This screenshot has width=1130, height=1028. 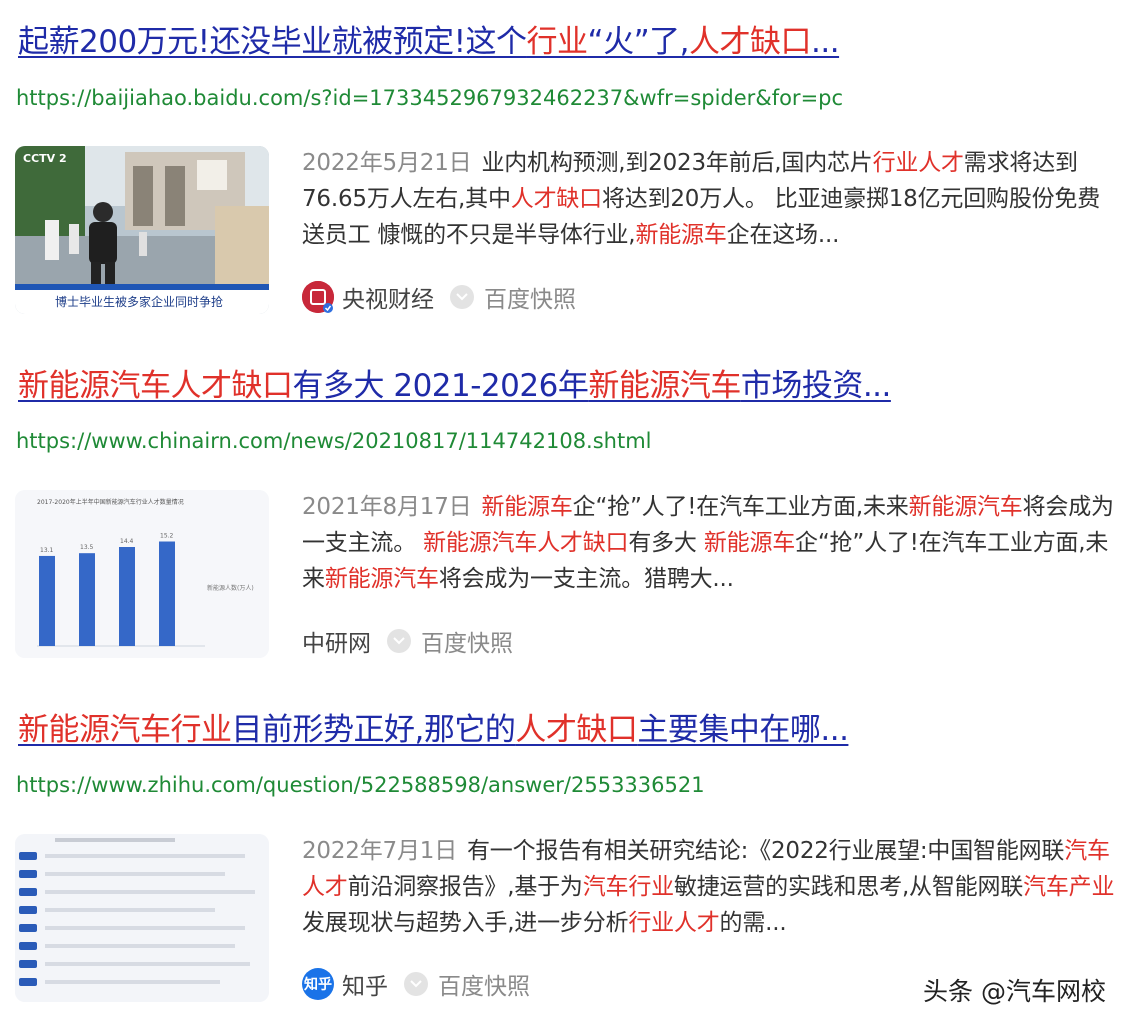 I want to click on news-photo-image: CCTV 2 博士毕业生被多家企业同时争抢, so click(x=142, y=230).